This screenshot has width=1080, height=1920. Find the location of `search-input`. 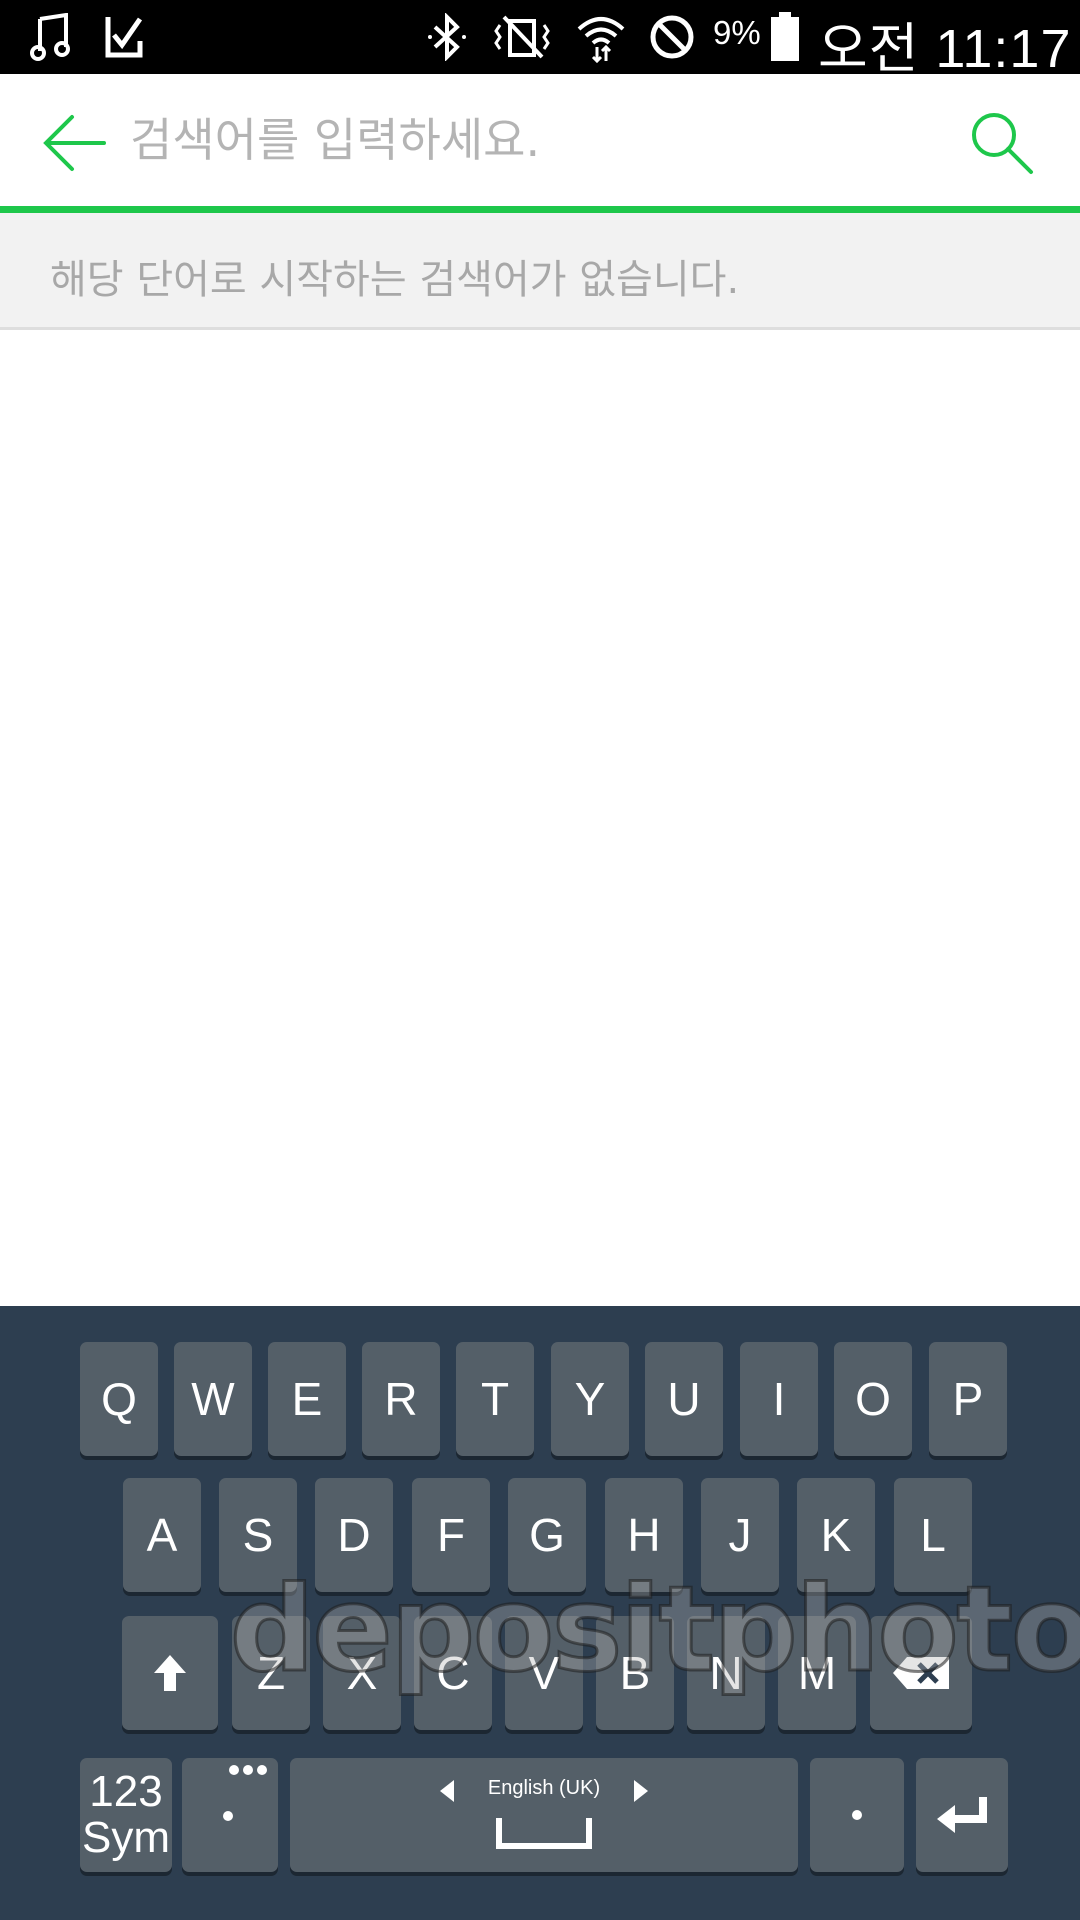

search-input is located at coordinates (530, 140).